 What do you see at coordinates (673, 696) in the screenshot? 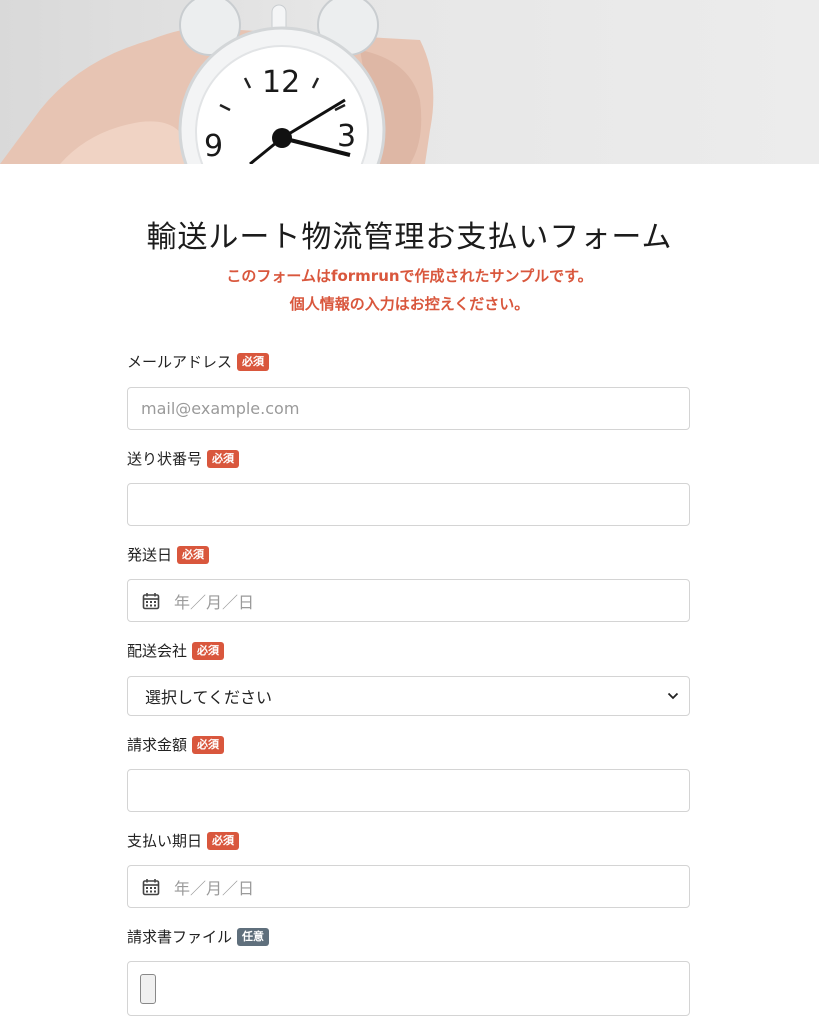
I see `chevron-down-icon` at bounding box center [673, 696].